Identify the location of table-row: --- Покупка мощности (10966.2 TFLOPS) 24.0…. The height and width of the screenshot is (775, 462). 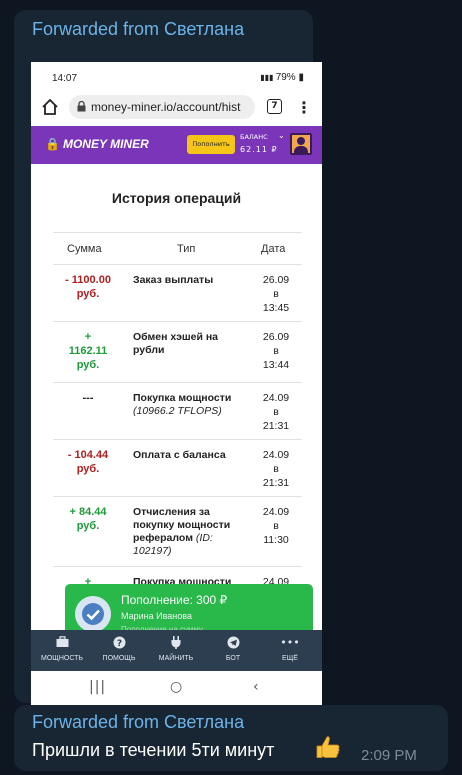
(177, 411).